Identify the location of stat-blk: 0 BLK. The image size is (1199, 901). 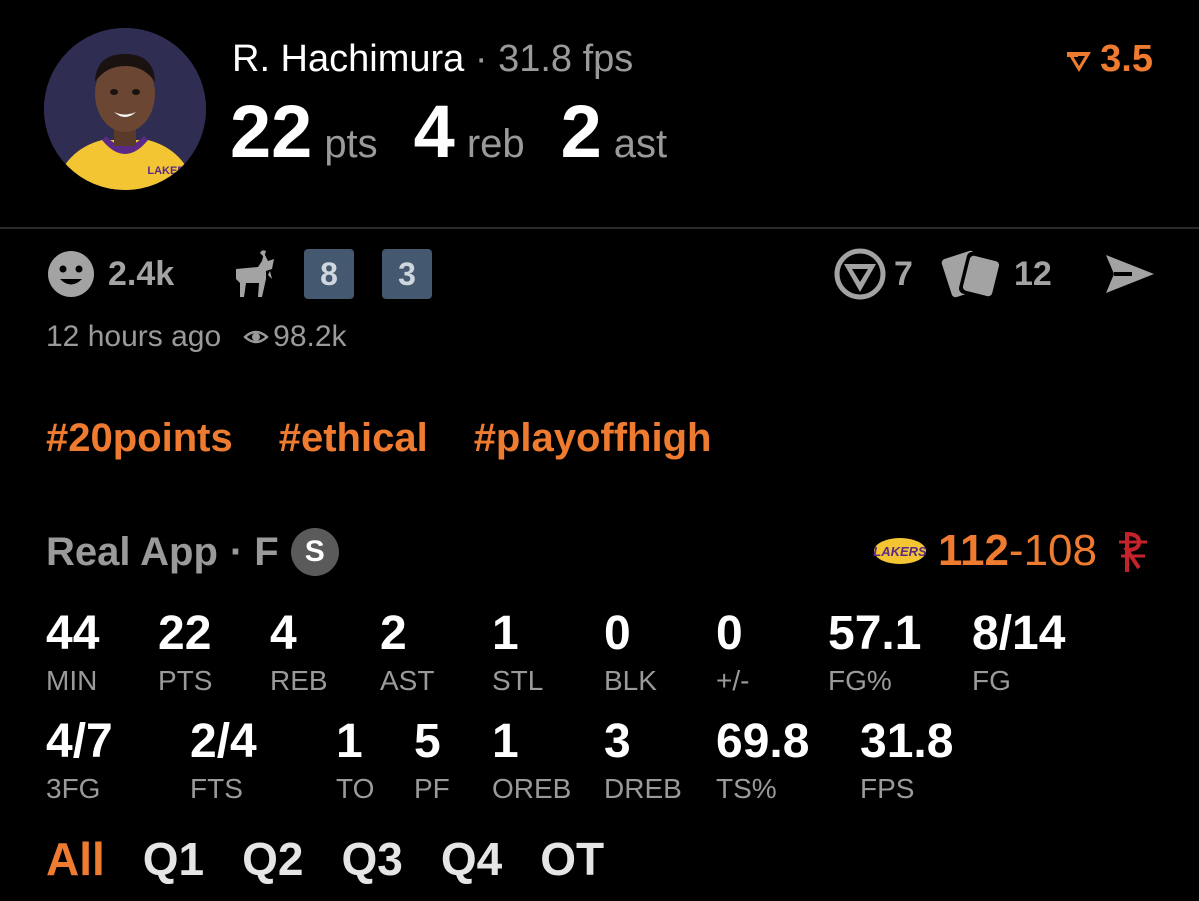
(630, 653).